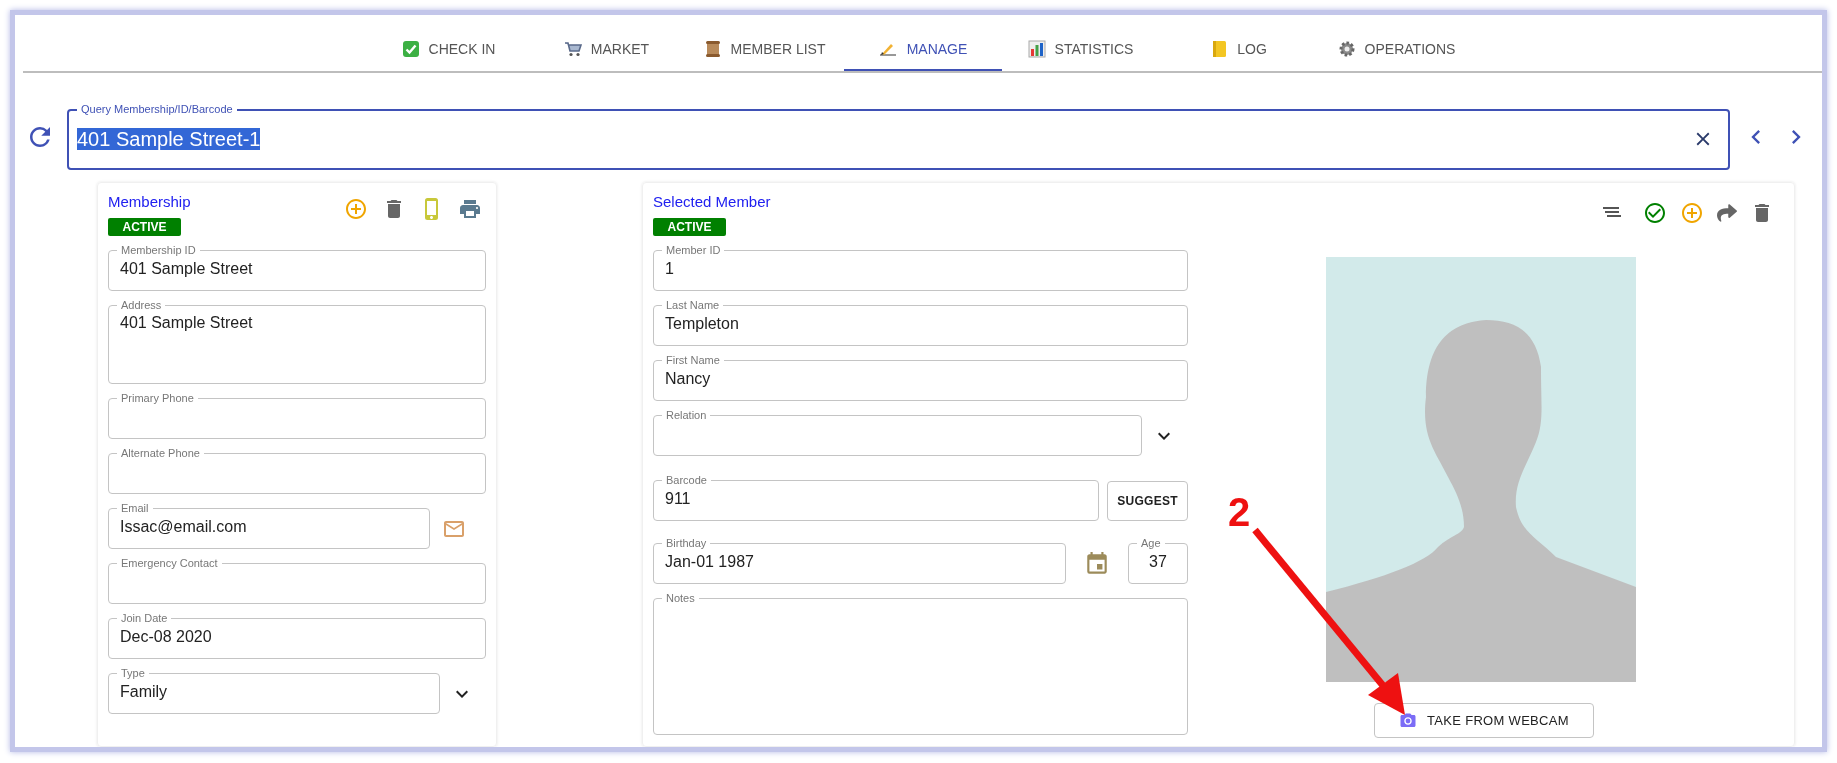  What do you see at coordinates (920, 322) in the screenshot?
I see `text-field: Last Name Templeton` at bounding box center [920, 322].